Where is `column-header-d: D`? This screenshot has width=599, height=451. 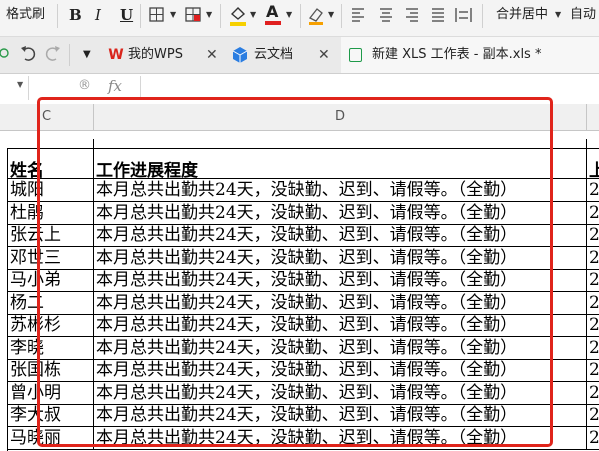 column-header-d: D is located at coordinates (340, 117).